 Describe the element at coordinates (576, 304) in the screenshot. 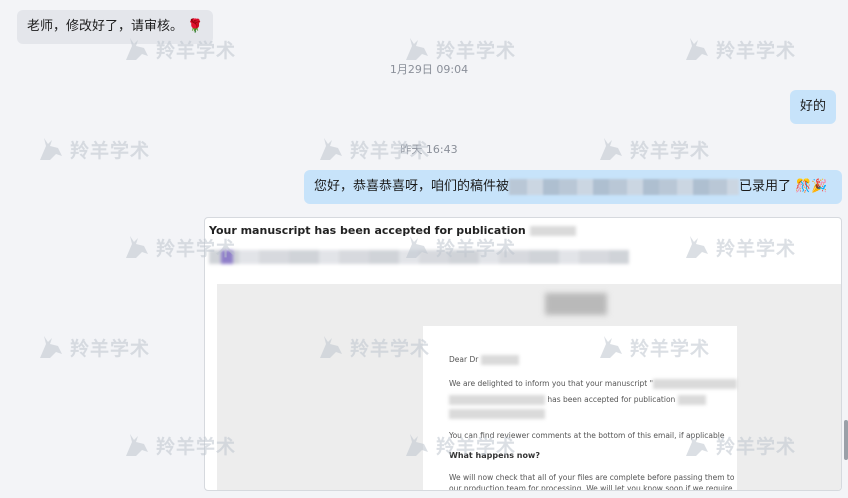

I see `publisher-logo` at that location.